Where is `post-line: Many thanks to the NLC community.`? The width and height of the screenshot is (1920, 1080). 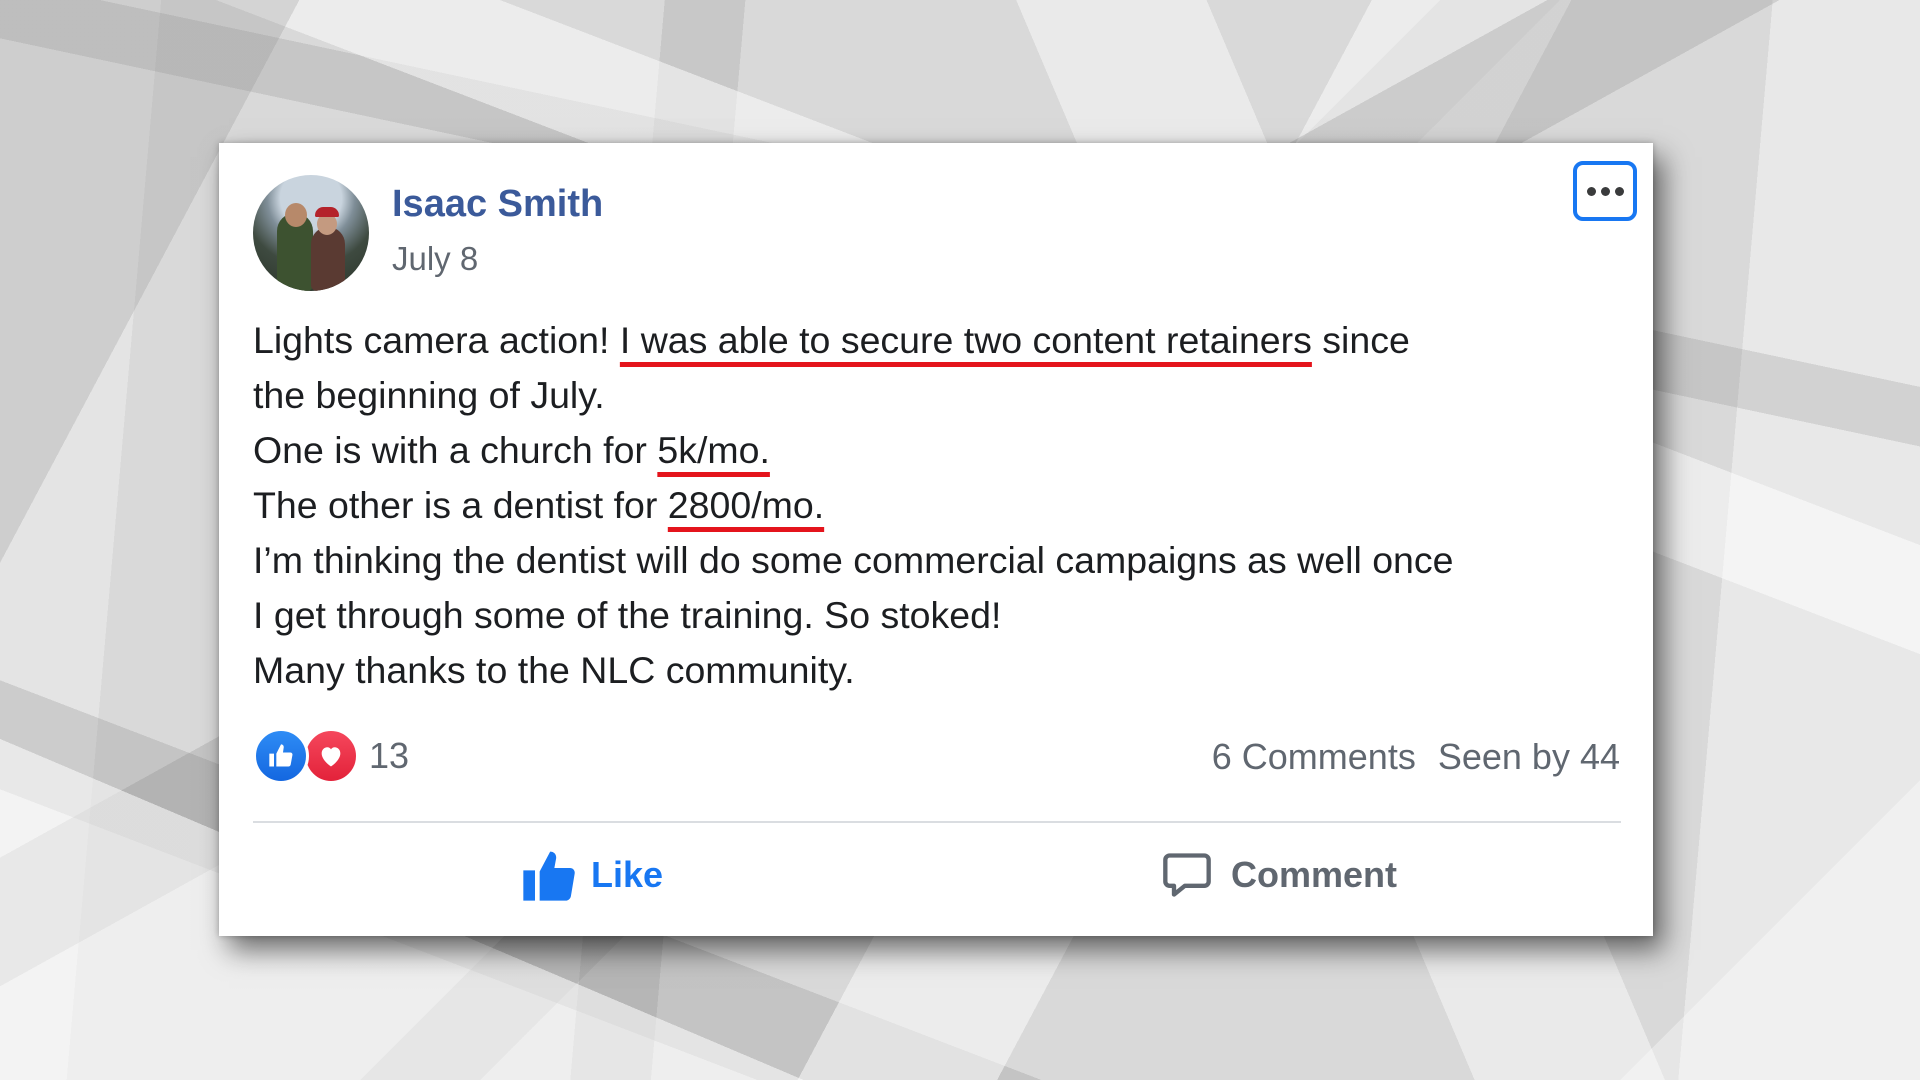
post-line: Many thanks to the NLC community. is located at coordinates (943, 670).